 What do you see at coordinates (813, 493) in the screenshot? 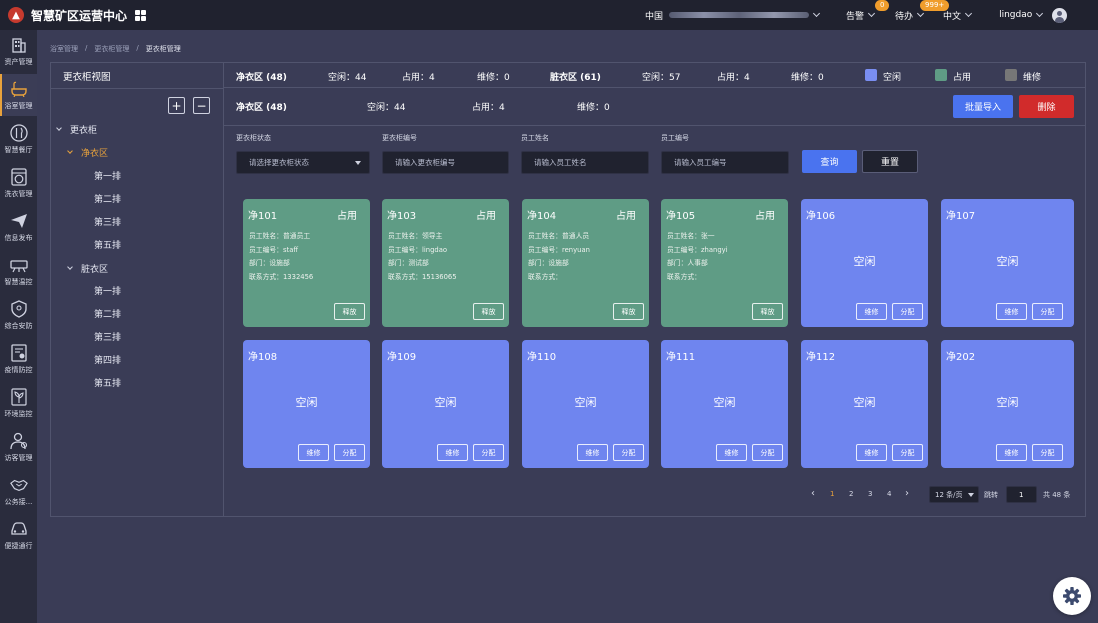
I see `prev-page-button: ‹` at bounding box center [813, 493].